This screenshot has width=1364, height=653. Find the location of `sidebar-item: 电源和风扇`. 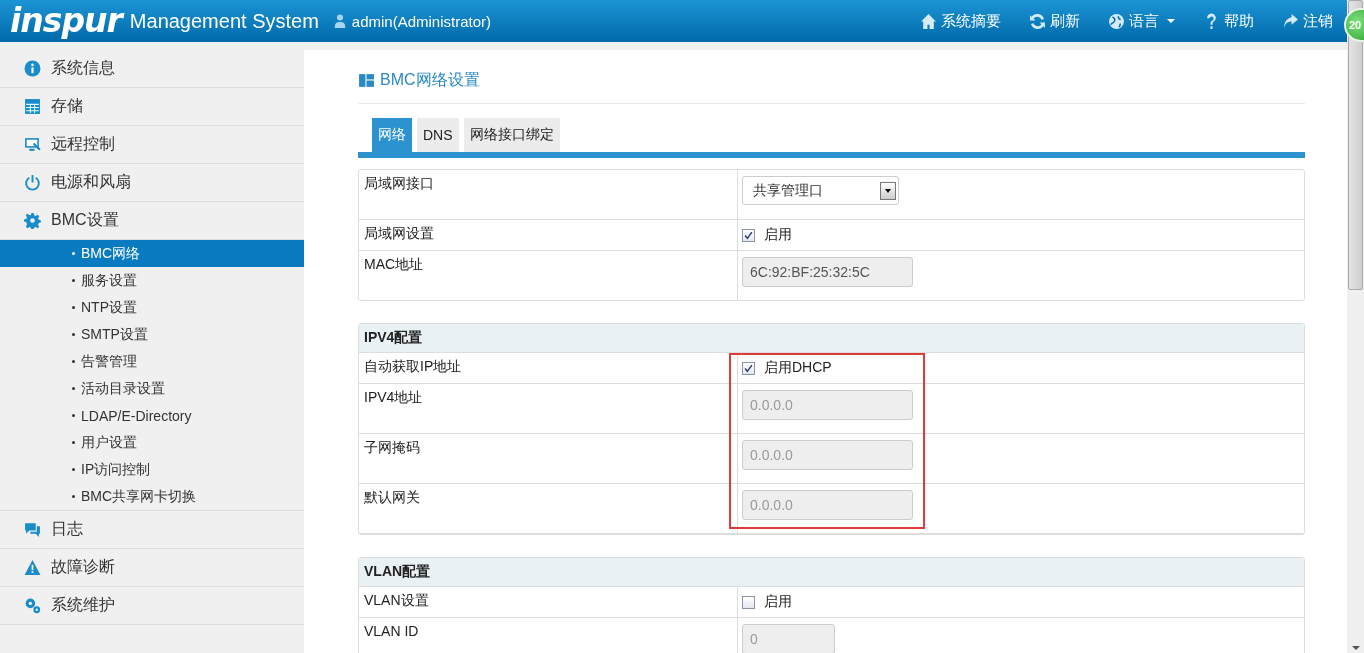

sidebar-item: 电源和风扇 is located at coordinates (152, 183).